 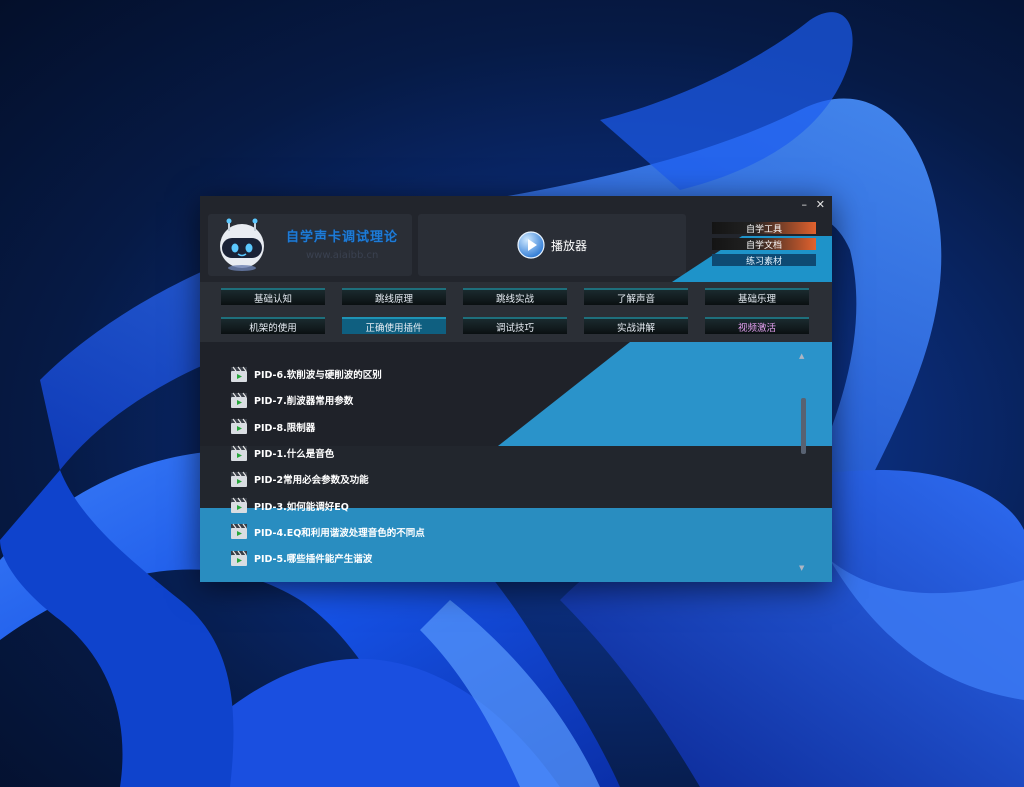 I want to click on list-item: PID-4.EQ和利用谐波处理音色的不同点, so click(x=510, y=532).